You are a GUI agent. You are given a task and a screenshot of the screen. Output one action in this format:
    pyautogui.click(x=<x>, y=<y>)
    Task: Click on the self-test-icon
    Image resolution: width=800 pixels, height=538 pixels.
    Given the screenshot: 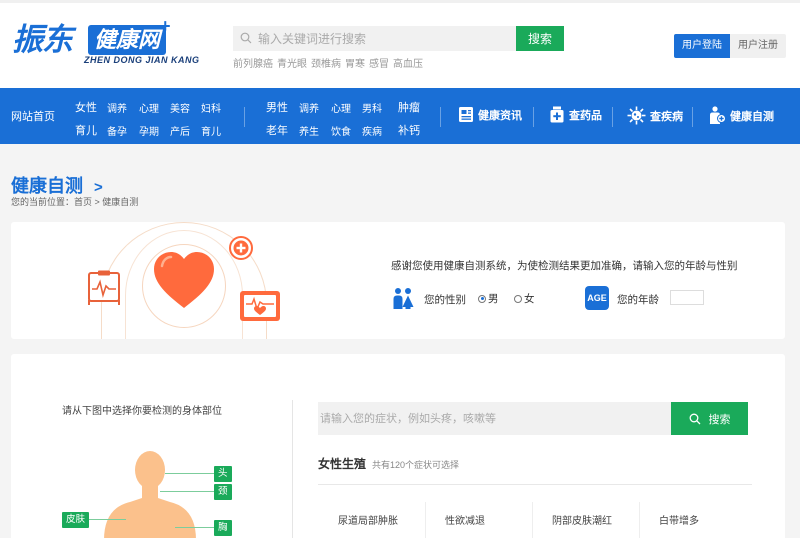 What is the action you would take?
    pyautogui.click(x=718, y=115)
    